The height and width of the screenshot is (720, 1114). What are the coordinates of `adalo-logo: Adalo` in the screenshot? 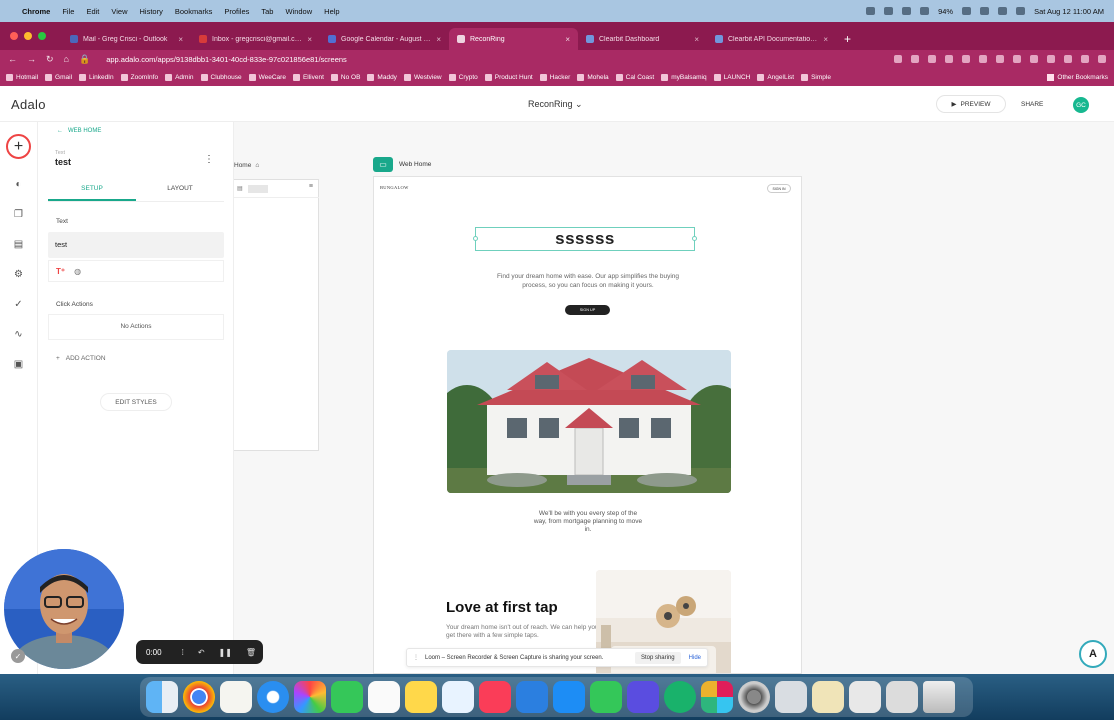 It's located at (28, 104).